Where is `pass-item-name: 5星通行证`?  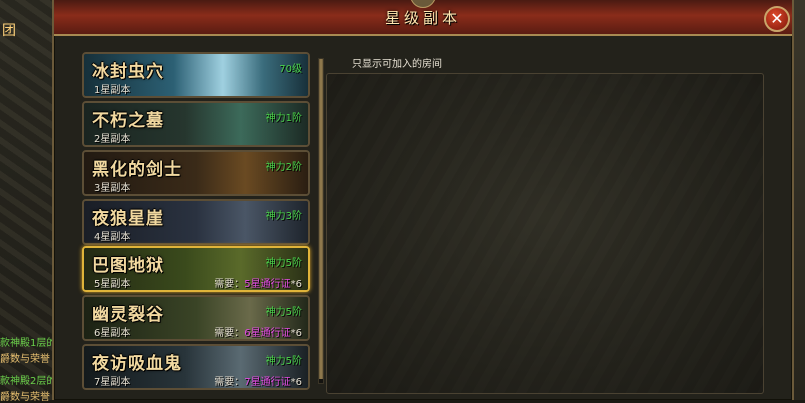 pass-item-name: 5星通行证 is located at coordinates (267, 284).